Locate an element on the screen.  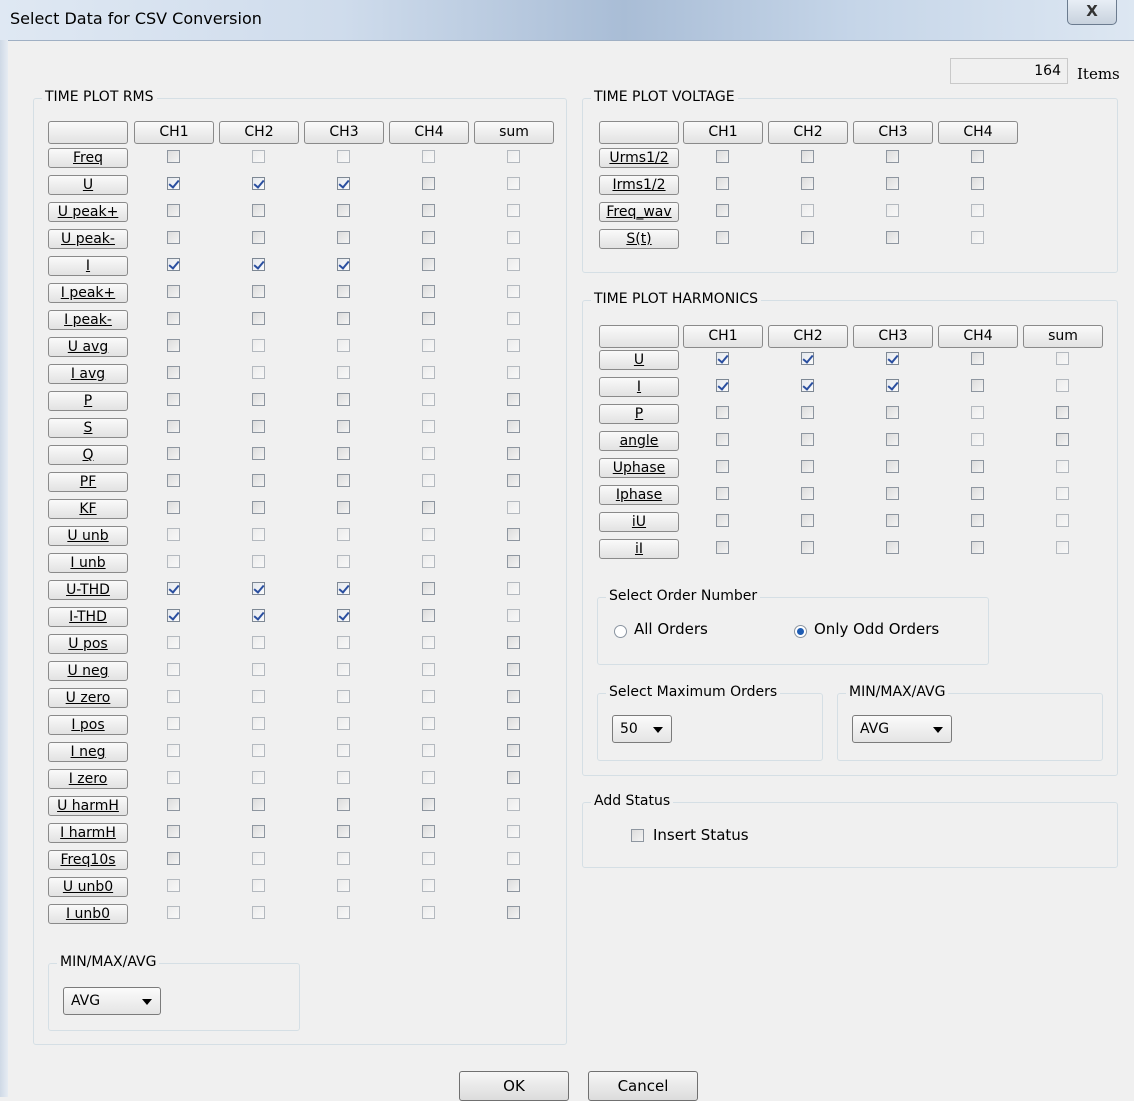
rms-i-peak-ch1-checkbox is located at coordinates (173, 318).